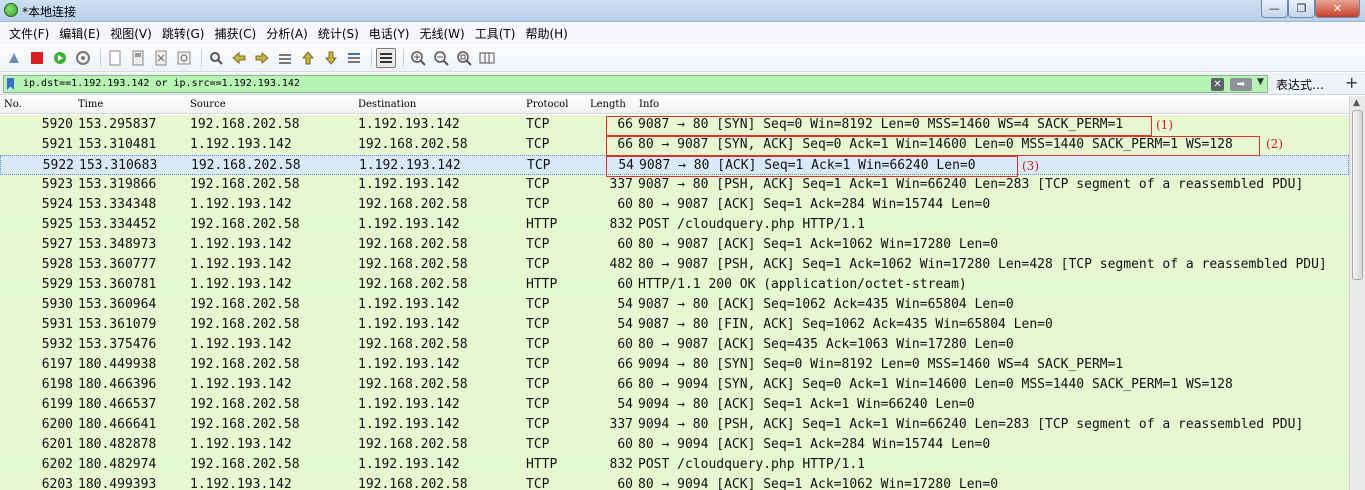 The height and width of the screenshot is (490, 1365). I want to click on column-length: Length, so click(608, 104).